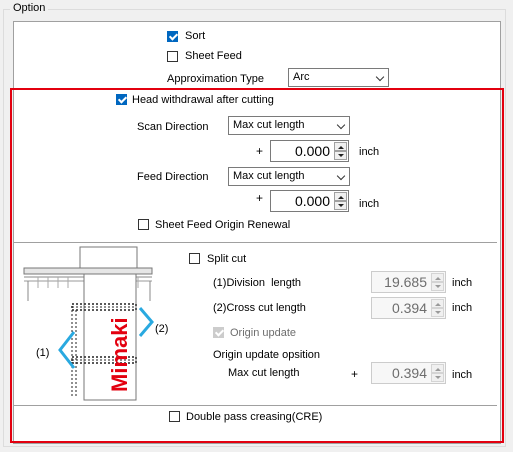  I want to click on origin-update-checkbox, so click(218, 332).